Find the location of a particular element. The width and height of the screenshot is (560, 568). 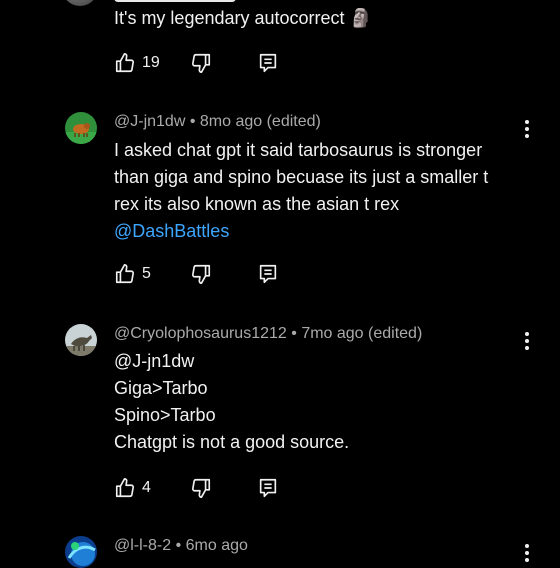

like-button: 4 is located at coordinates (132, 488).